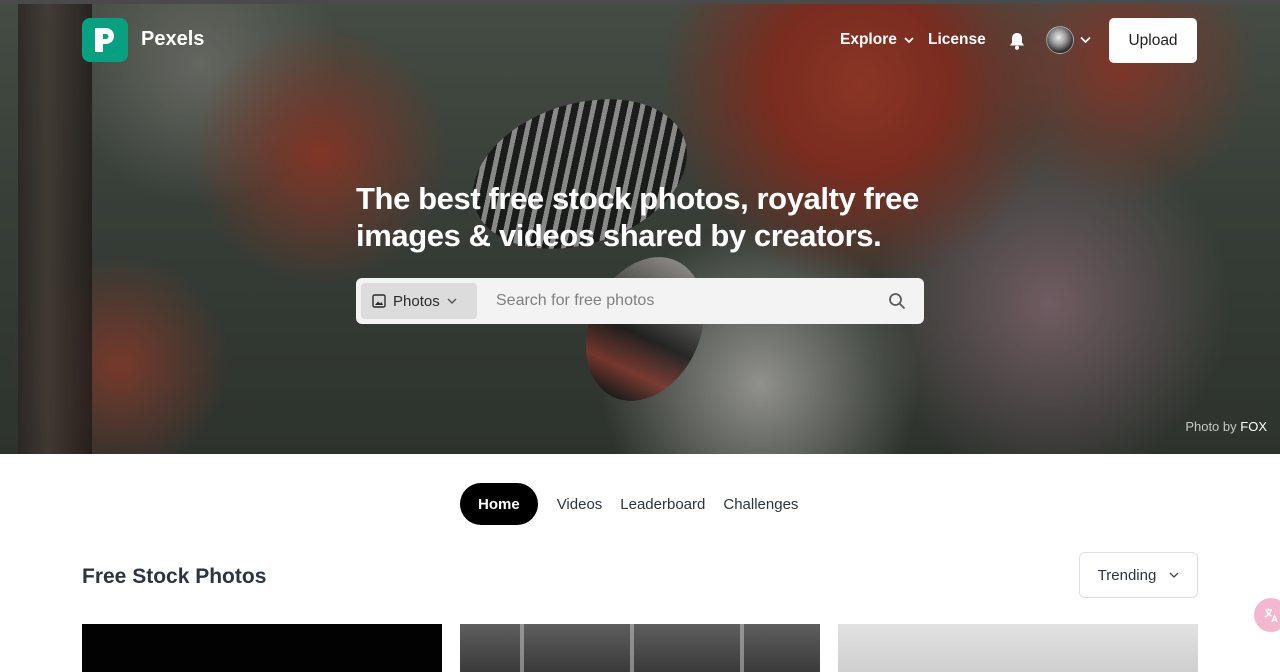 This screenshot has width=1280, height=672. I want to click on search-type-label: Photos, so click(416, 301).